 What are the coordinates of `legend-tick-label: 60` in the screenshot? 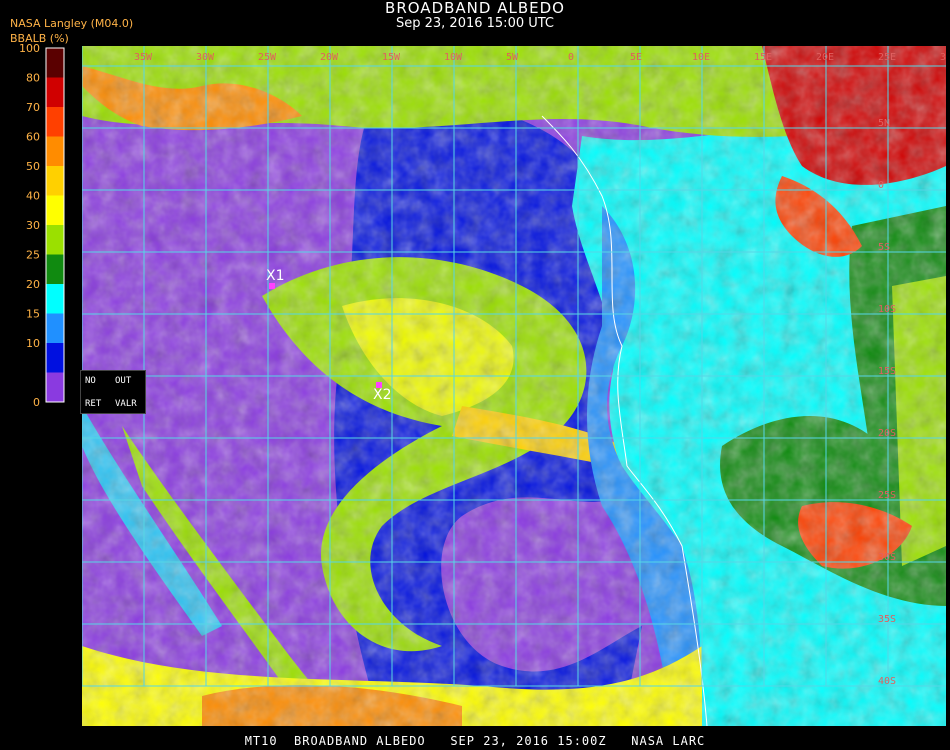 It's located at (33, 137).